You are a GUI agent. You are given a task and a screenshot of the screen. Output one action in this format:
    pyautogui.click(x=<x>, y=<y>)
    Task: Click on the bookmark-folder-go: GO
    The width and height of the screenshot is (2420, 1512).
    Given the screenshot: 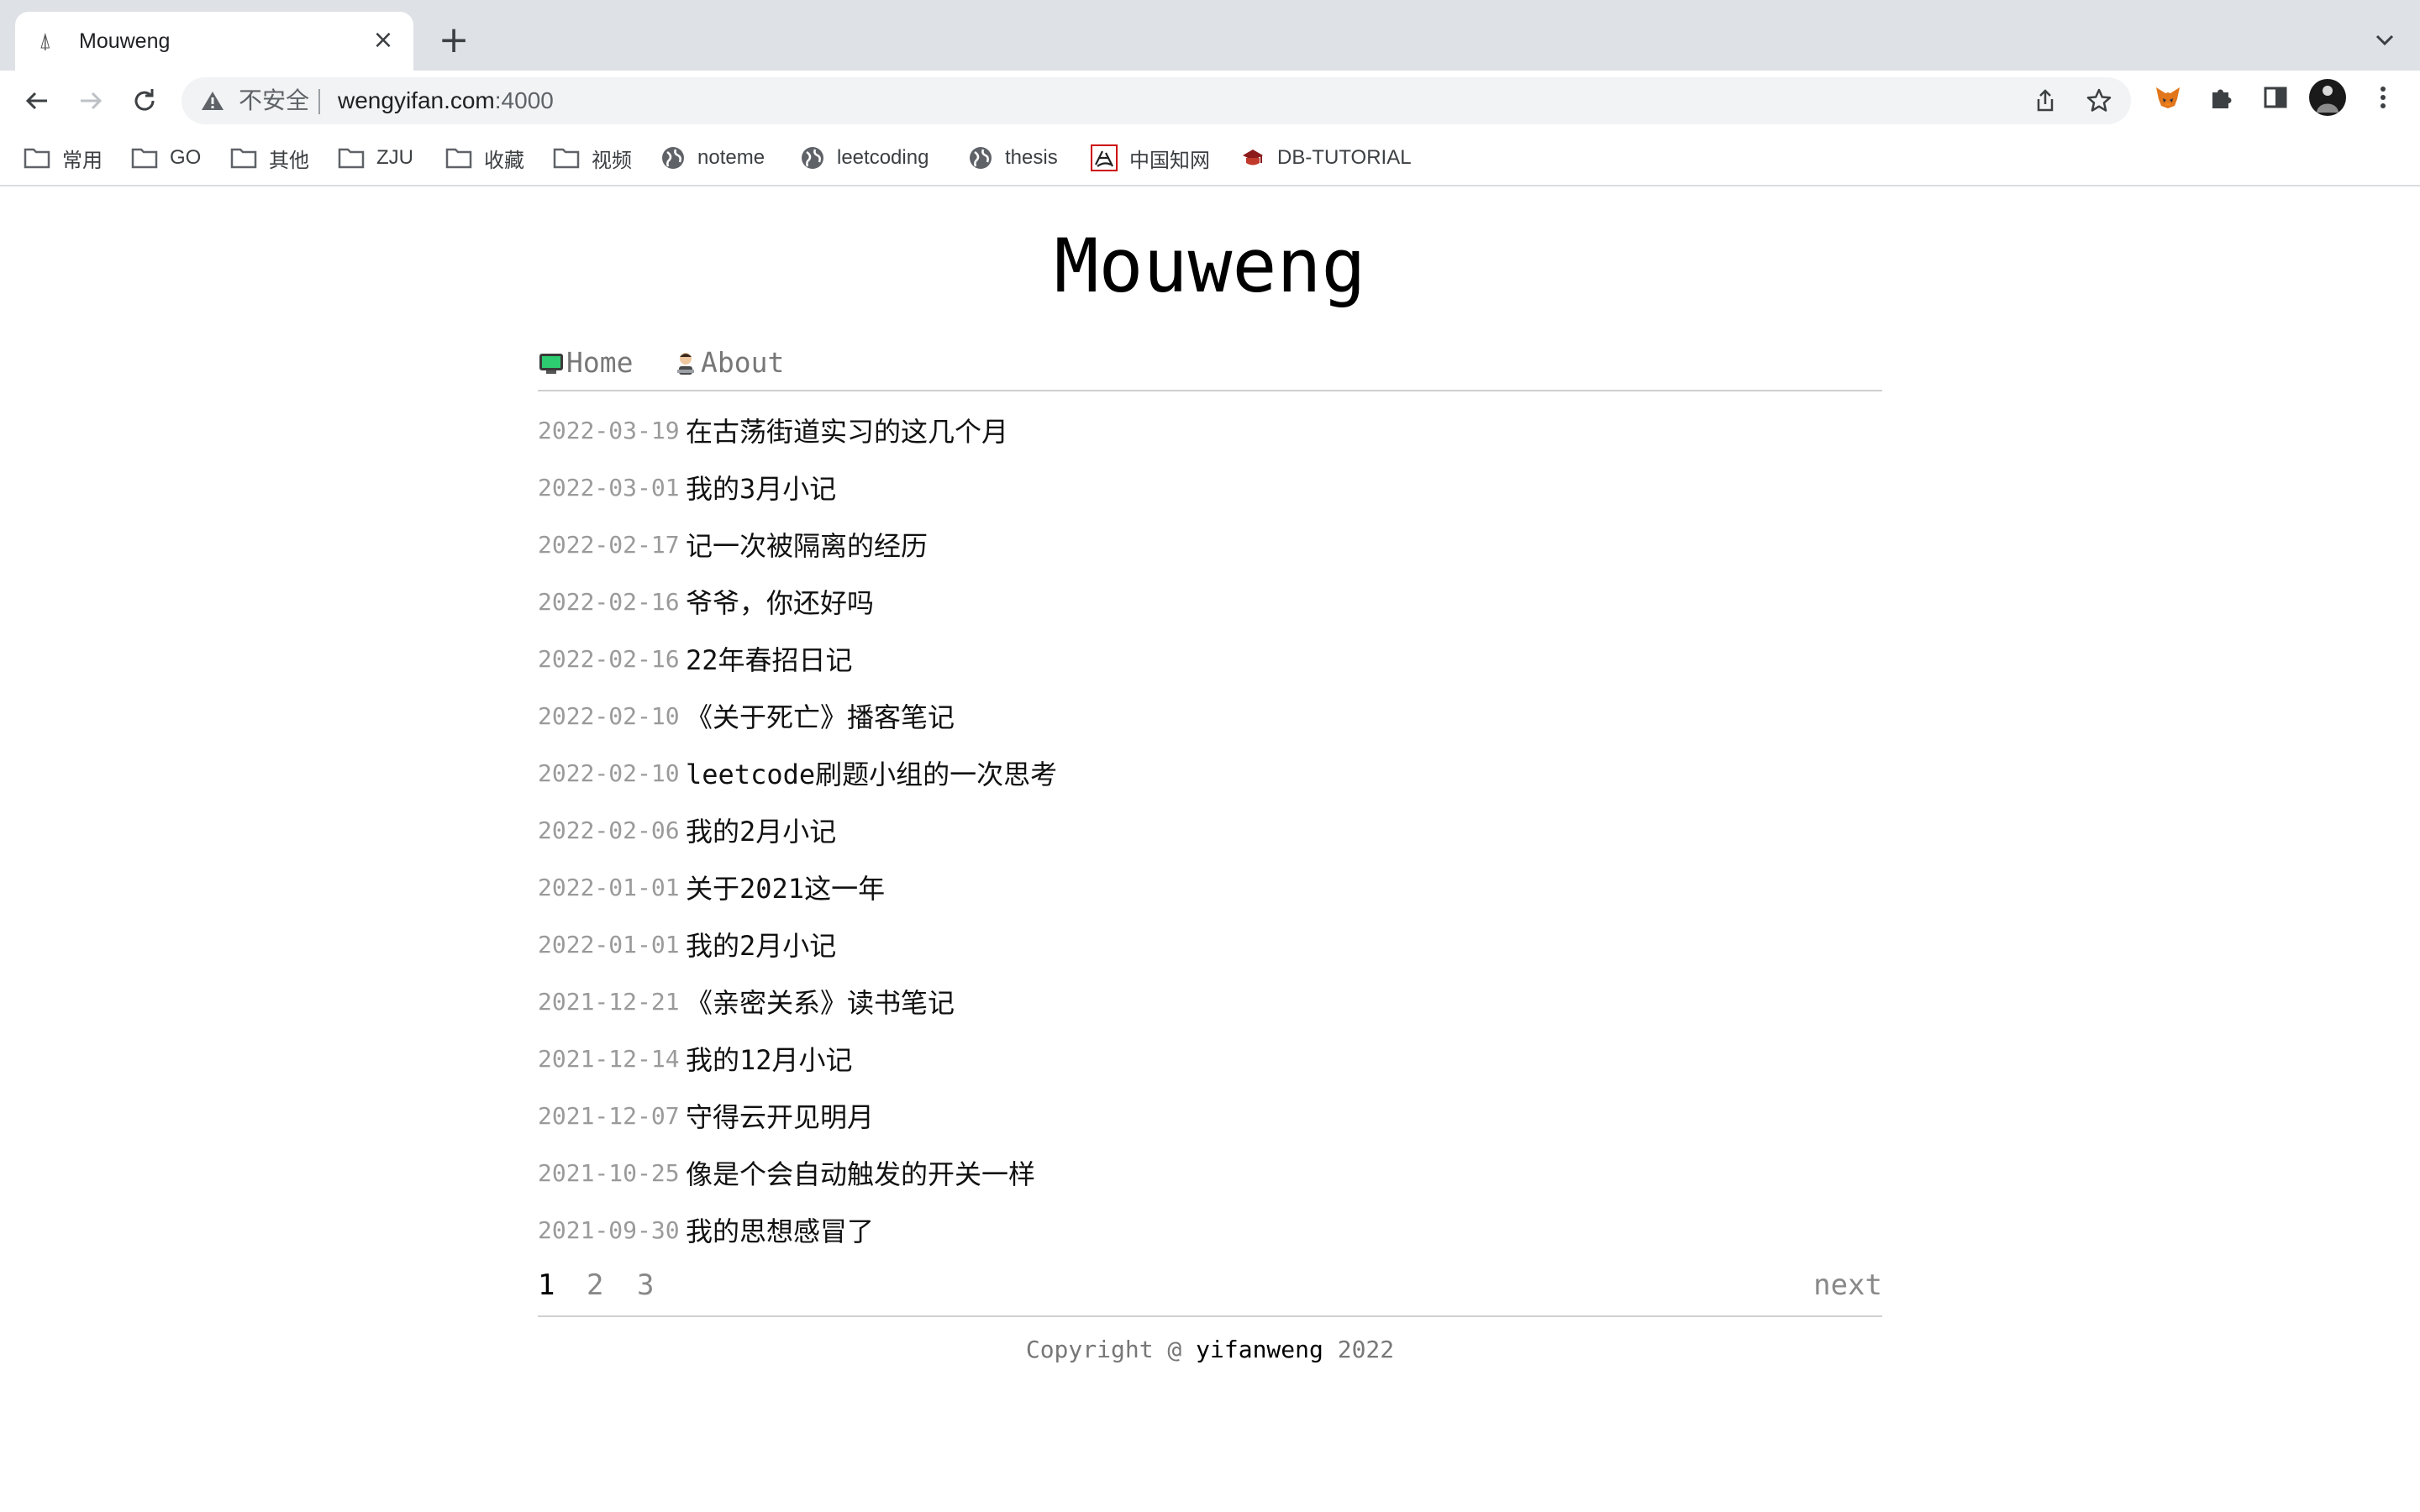 What is the action you would take?
    pyautogui.click(x=166, y=158)
    